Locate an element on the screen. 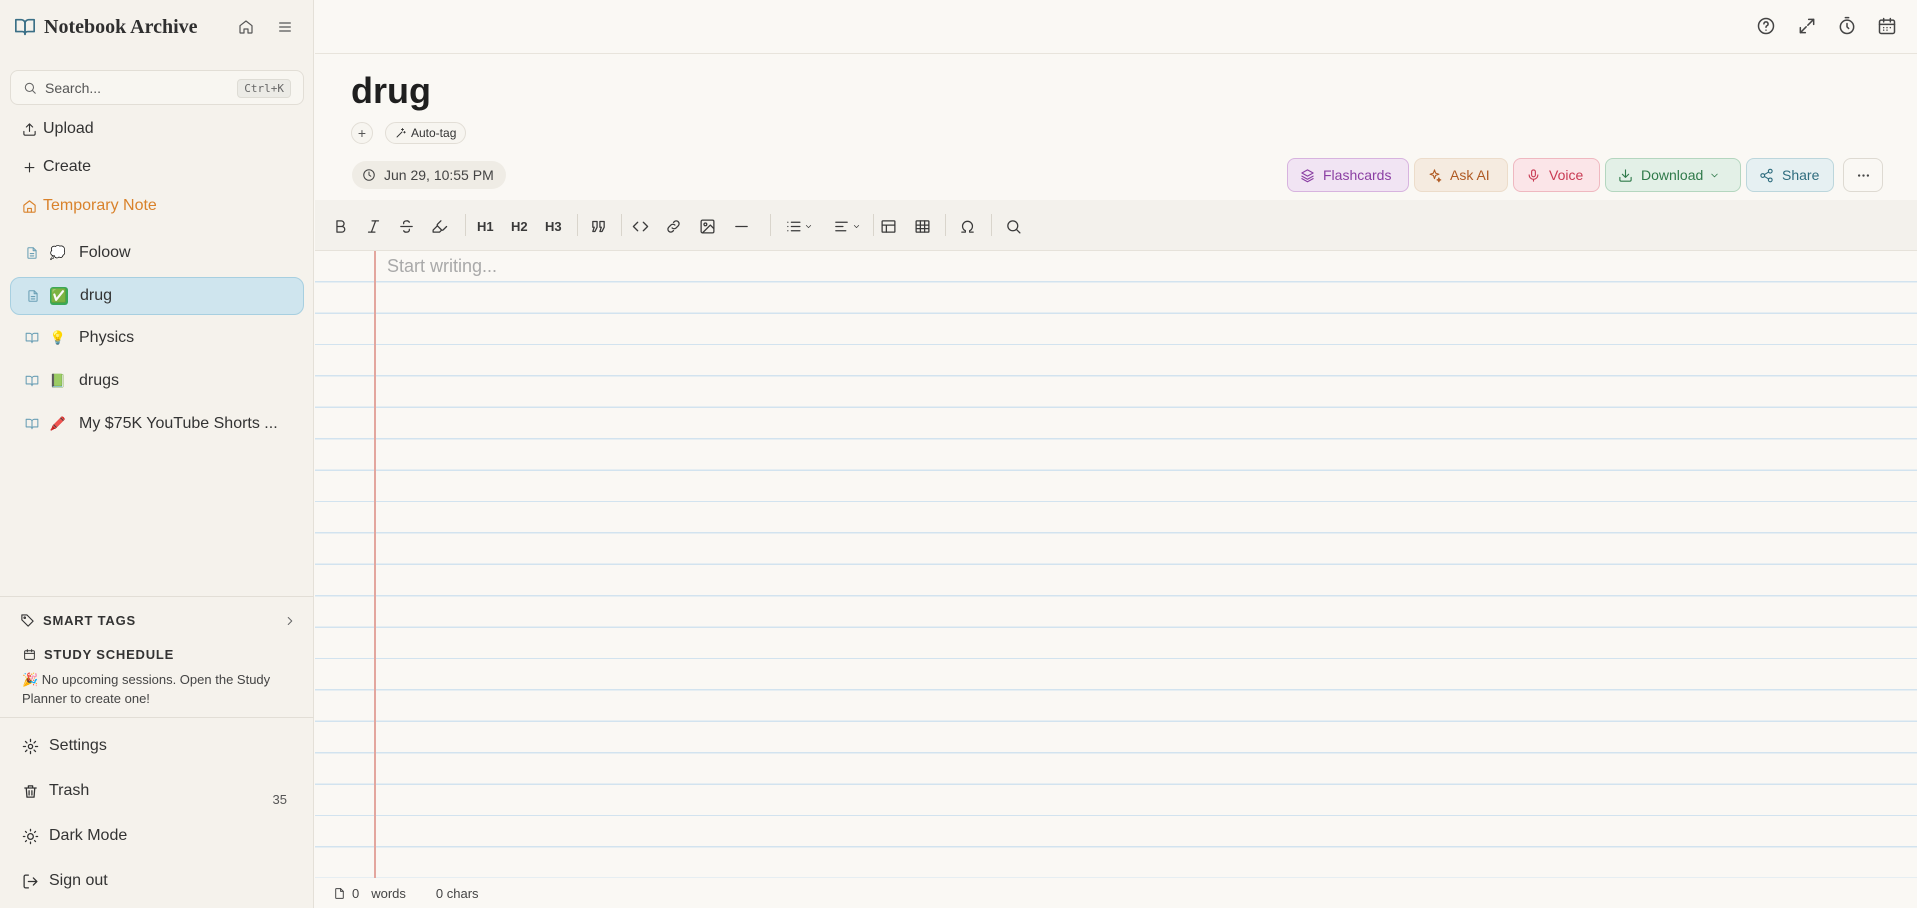  align-left-icon is located at coordinates (841, 226).